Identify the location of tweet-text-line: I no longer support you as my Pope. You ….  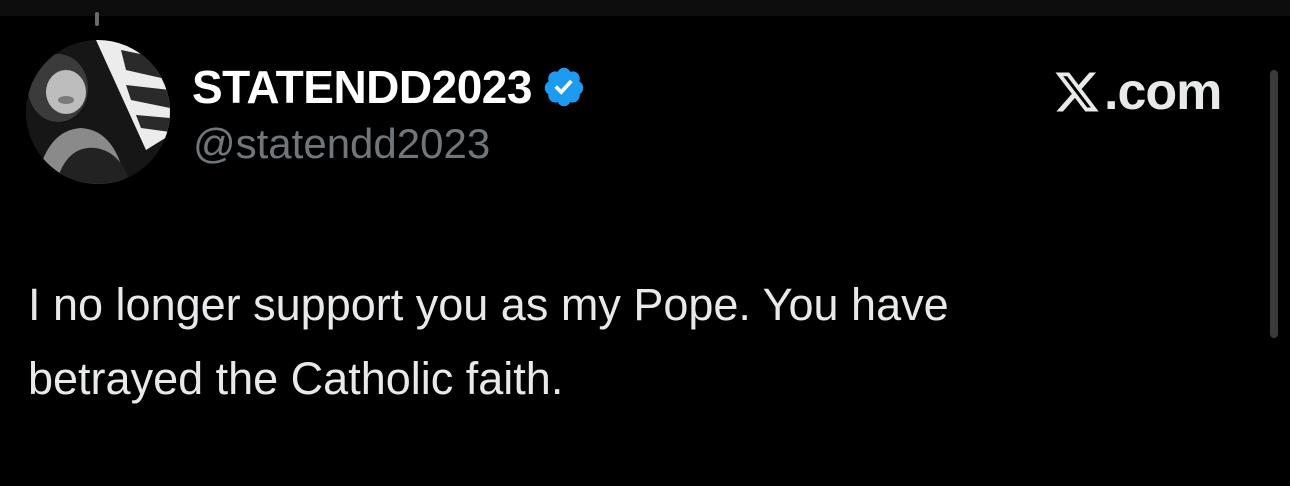
(488, 304).